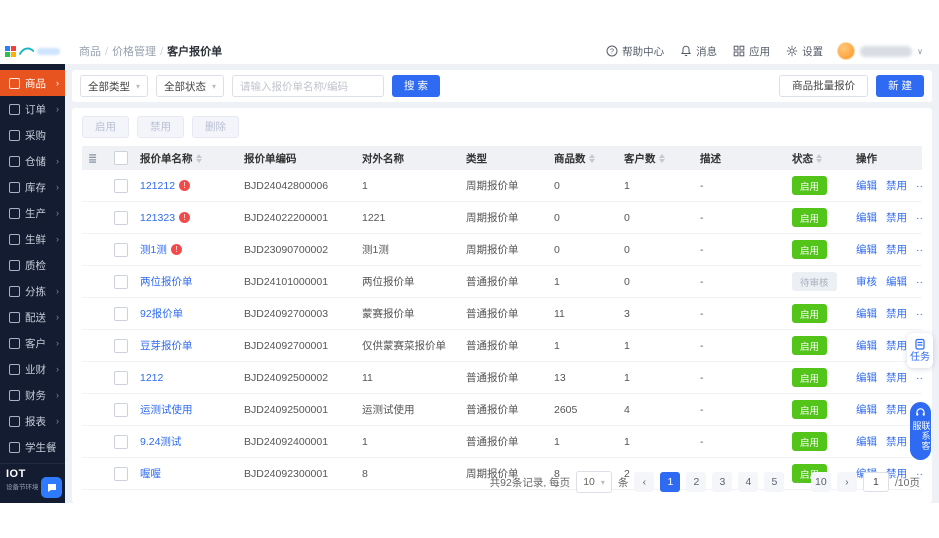 This screenshot has height=538, width=939. What do you see at coordinates (920, 431) in the screenshot?
I see `contact-service-button: 联系客服` at bounding box center [920, 431].